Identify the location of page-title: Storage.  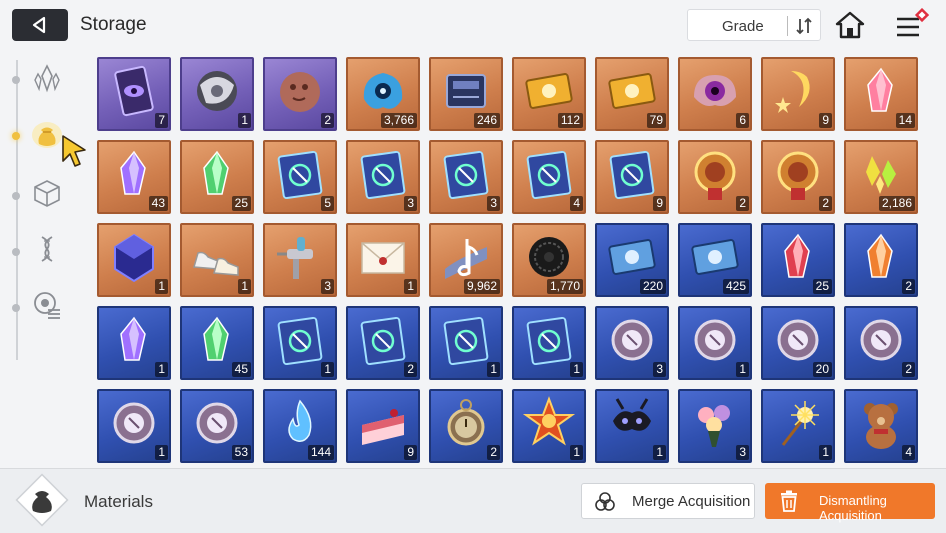
(113, 24).